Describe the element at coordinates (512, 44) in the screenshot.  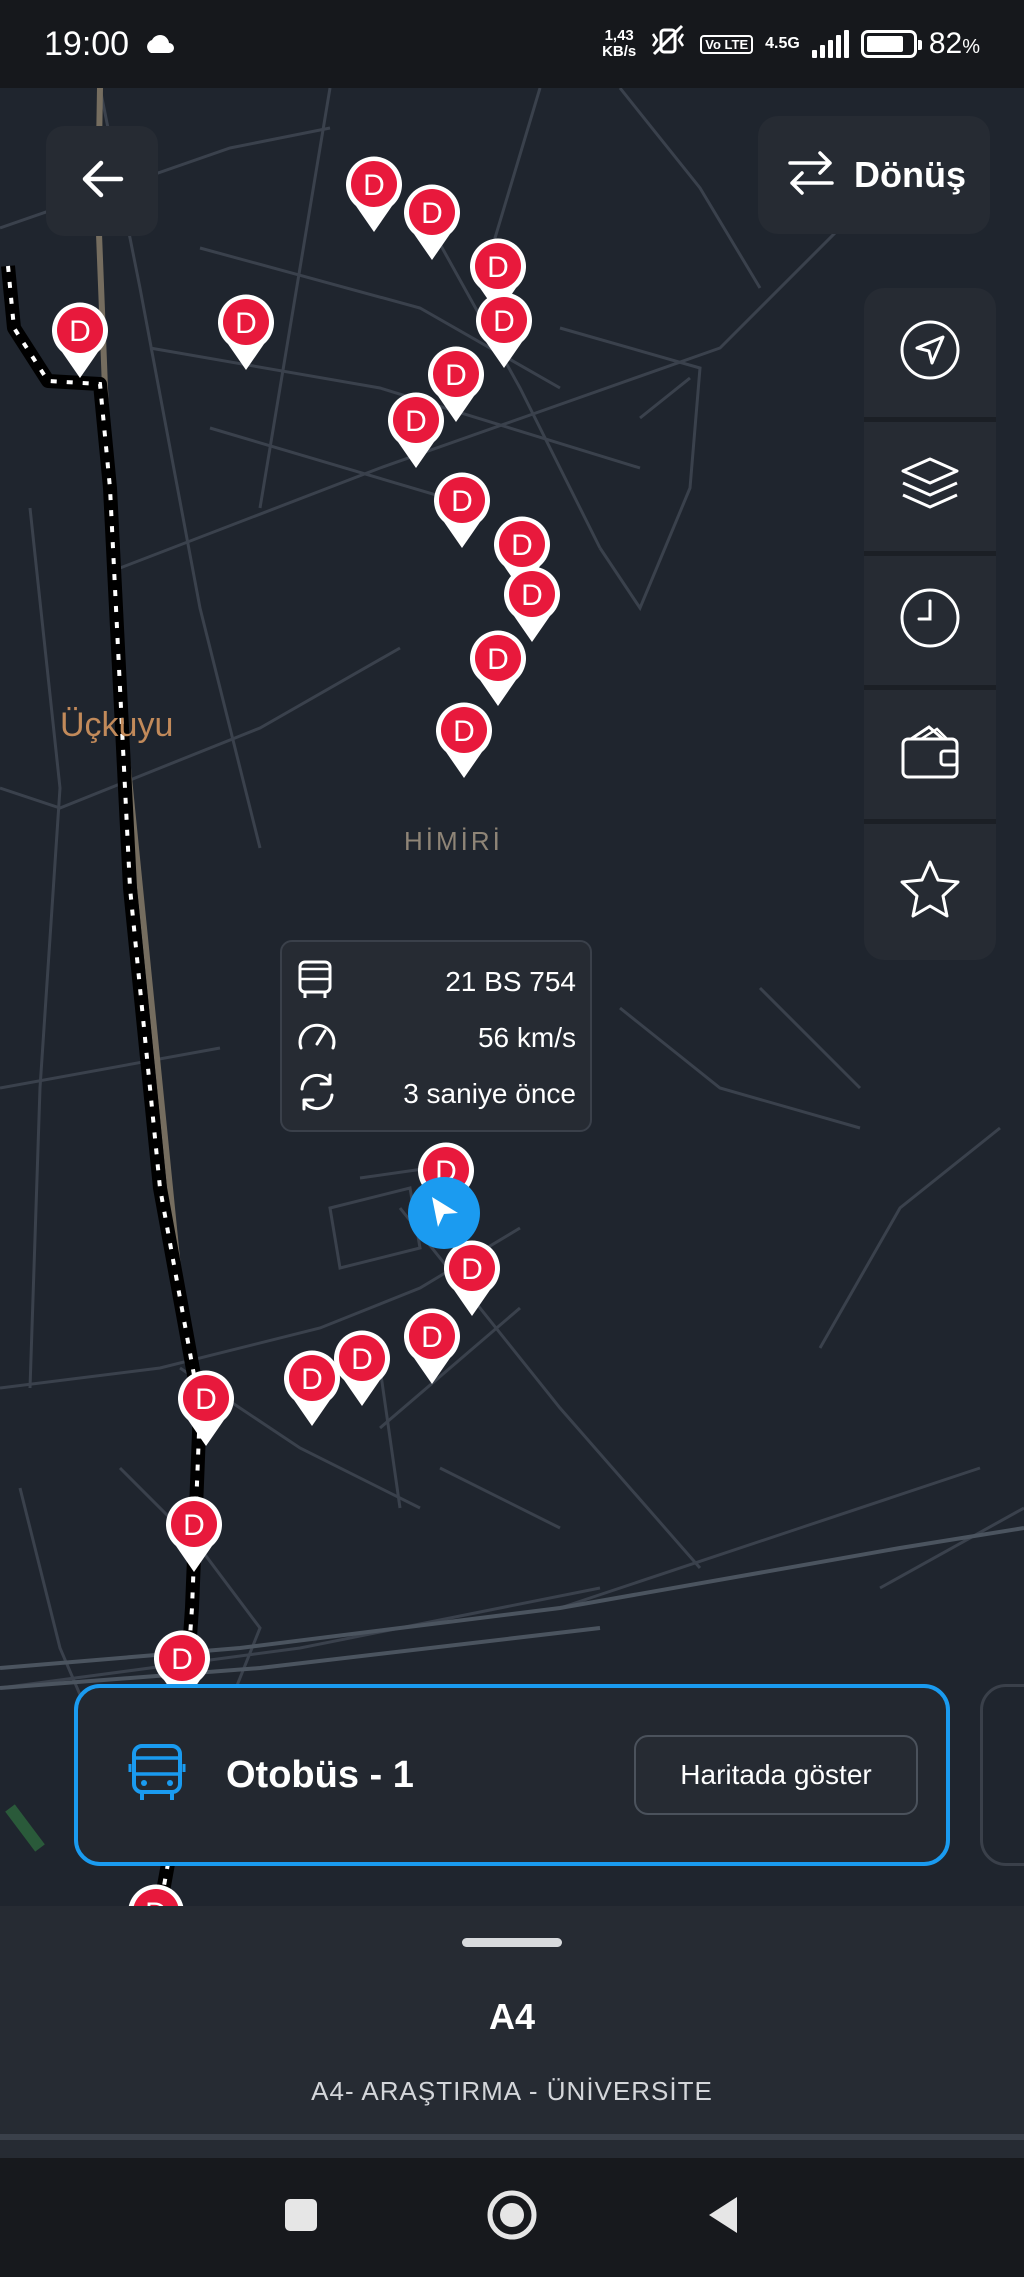
I see `status-bar: 19:00 1,43 KB/s Vo LTE 4.5G 82%` at that location.